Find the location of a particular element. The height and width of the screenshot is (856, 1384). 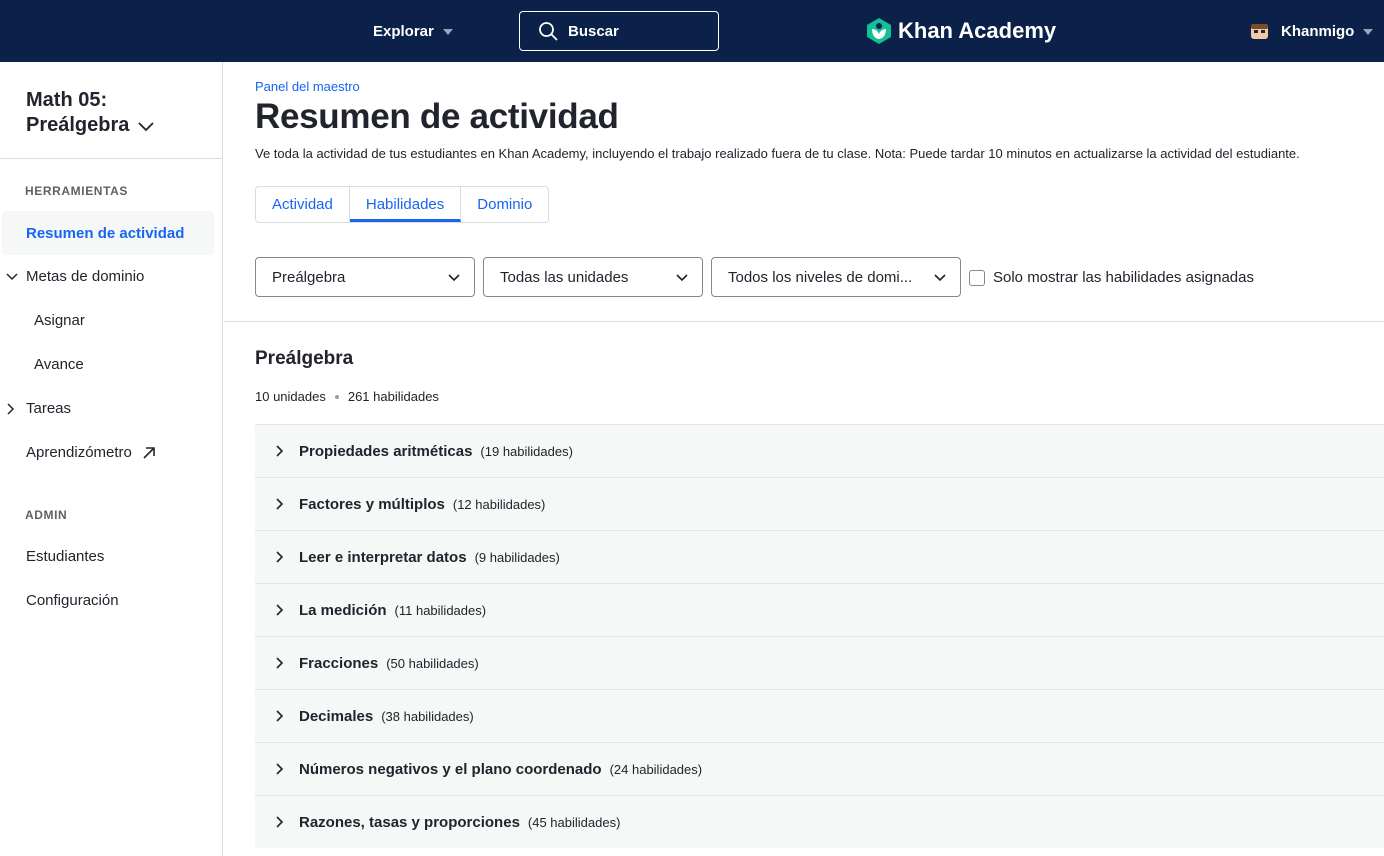

report-tabs: Actividad Habilidades Dominio is located at coordinates (402, 204).